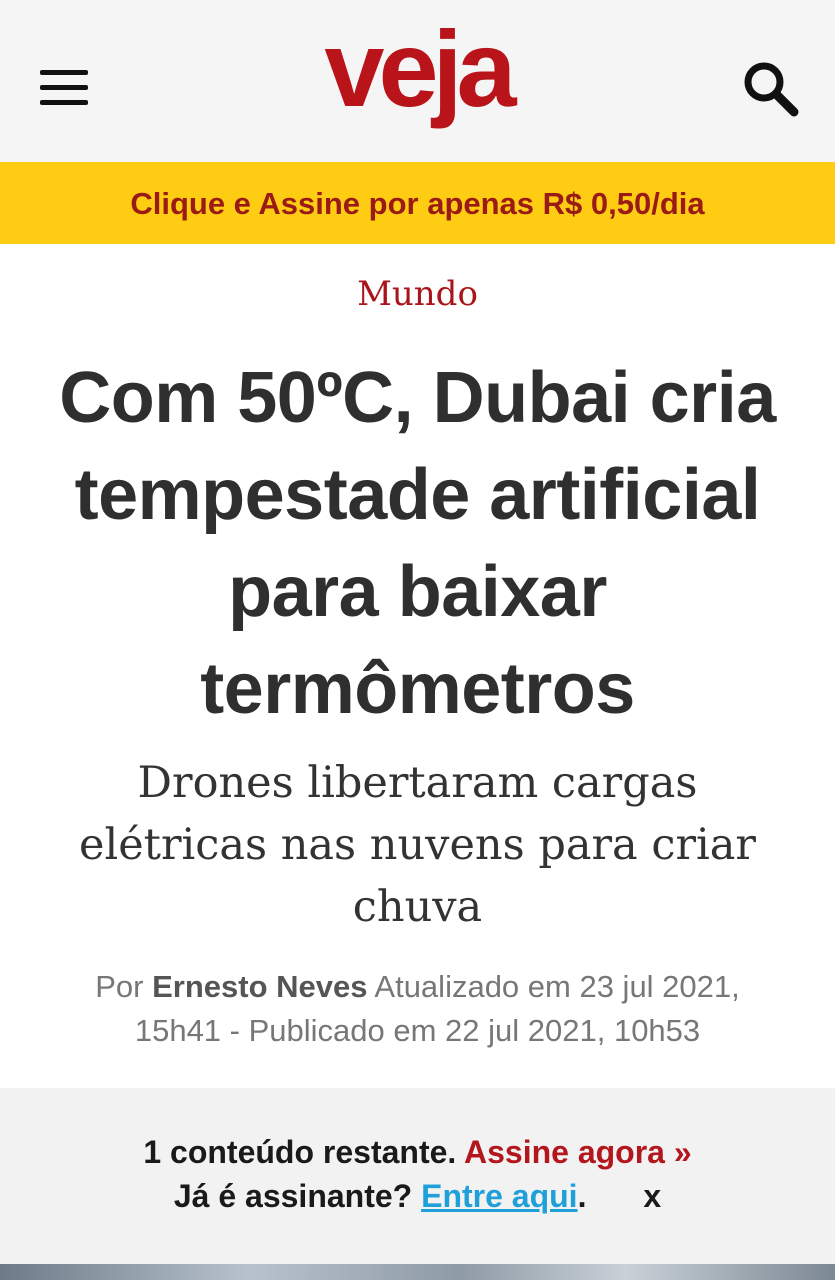  What do you see at coordinates (417, 203) in the screenshot?
I see `subscribe-promo-banner: Clique e Assine por apenas R$ 0,50/dia` at bounding box center [417, 203].